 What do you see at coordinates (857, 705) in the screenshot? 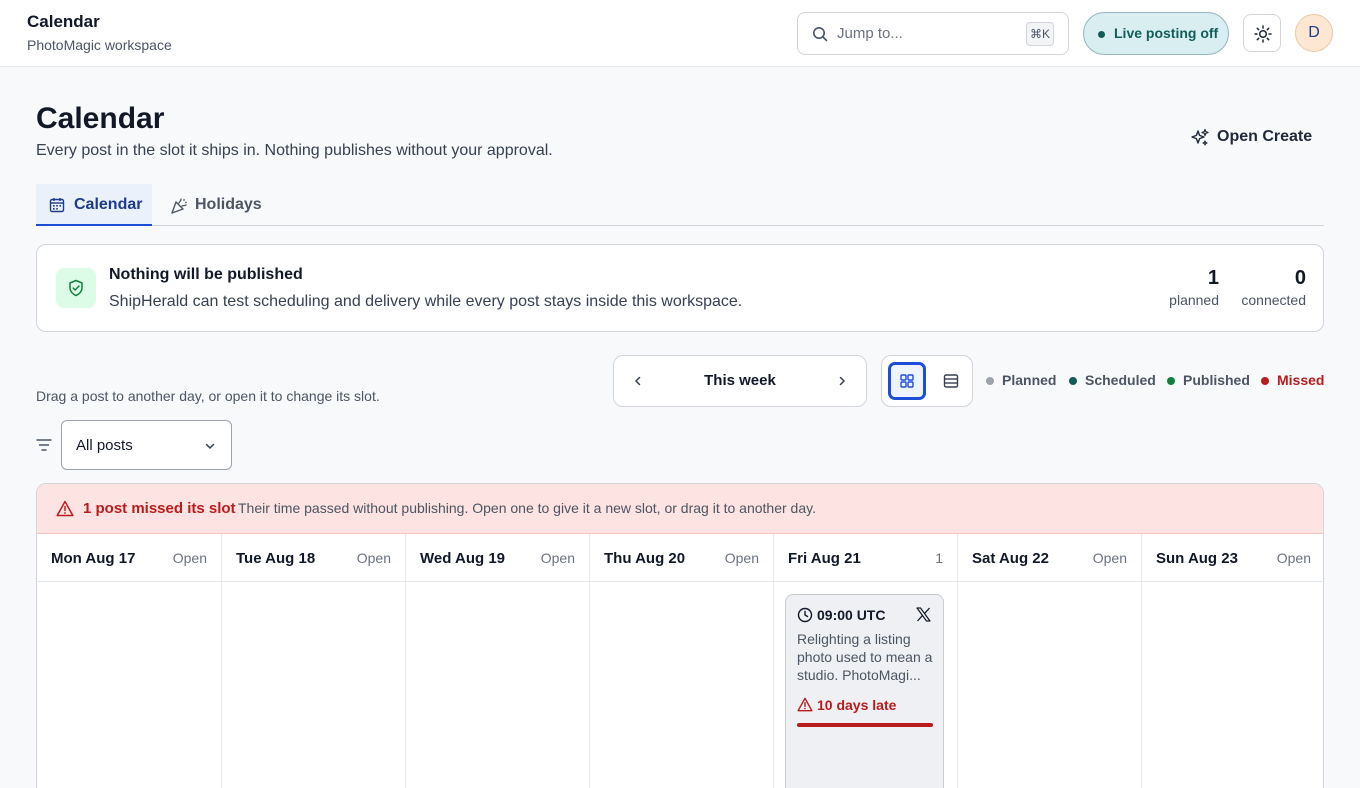
I see `late-label: 10 days late` at bounding box center [857, 705].